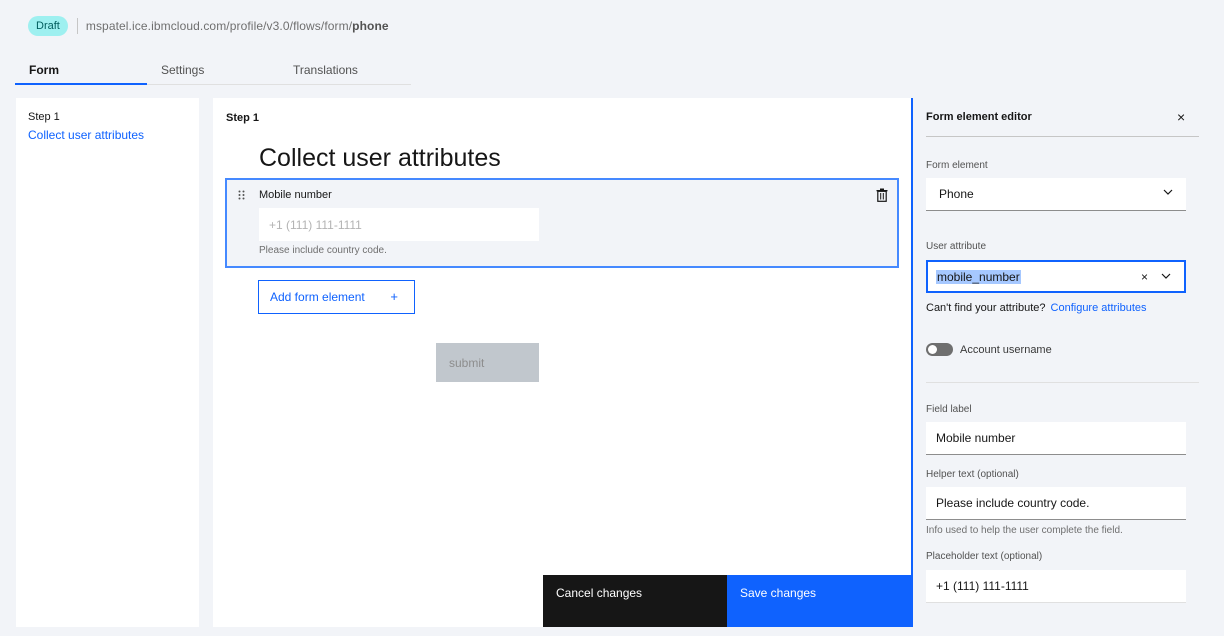  What do you see at coordinates (107, 362) in the screenshot?
I see `step-nav: Step 1 Collect user attributes` at bounding box center [107, 362].